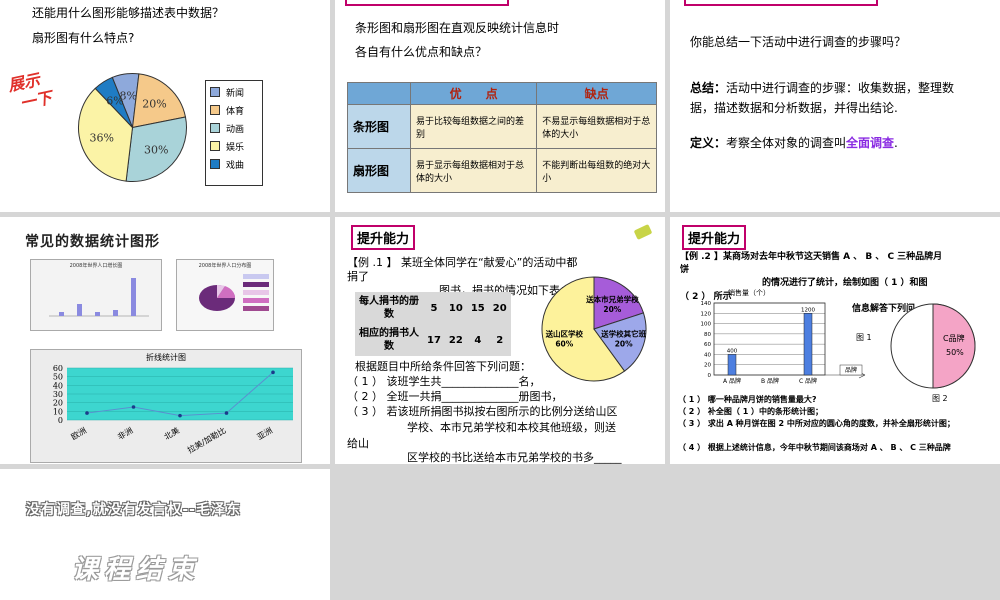 Image resolution: width=1000 pixels, height=600 pixels. Describe the element at coordinates (708, 88) in the screenshot. I see `summary-label: 总结：` at that location.